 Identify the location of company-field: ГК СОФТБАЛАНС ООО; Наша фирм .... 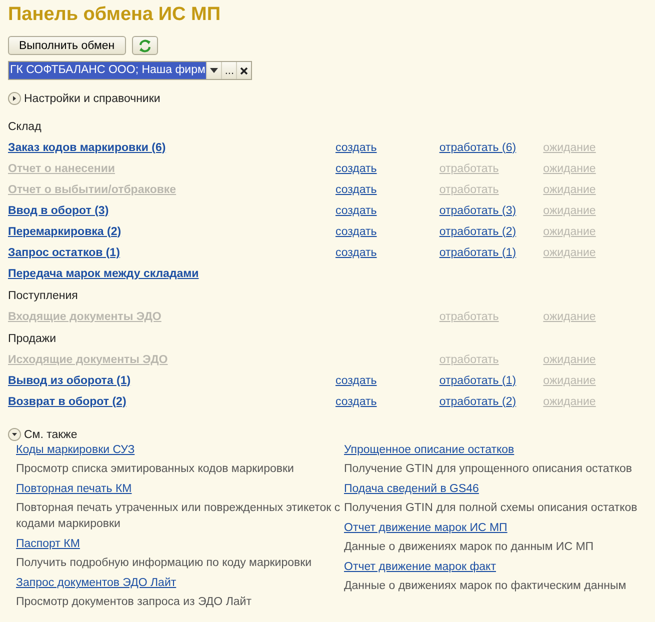
(130, 70).